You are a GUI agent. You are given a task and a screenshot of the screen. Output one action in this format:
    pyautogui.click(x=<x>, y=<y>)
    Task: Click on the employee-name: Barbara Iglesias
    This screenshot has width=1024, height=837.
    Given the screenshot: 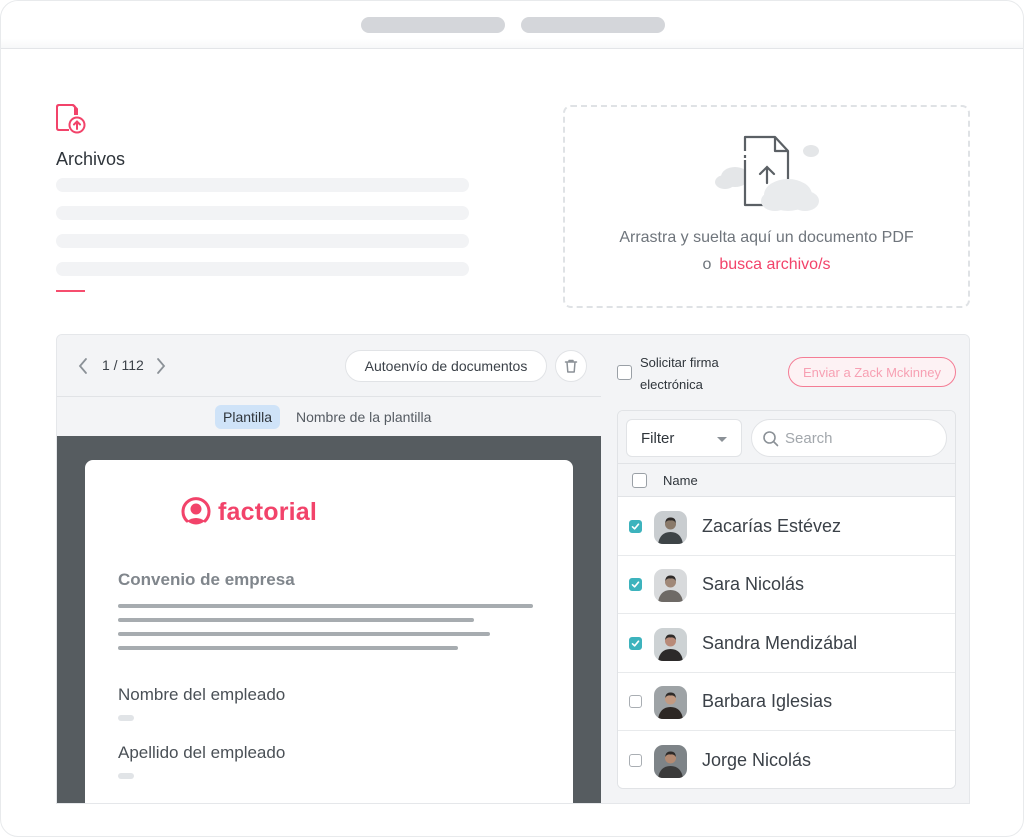 What is the action you would take?
    pyautogui.click(x=767, y=701)
    